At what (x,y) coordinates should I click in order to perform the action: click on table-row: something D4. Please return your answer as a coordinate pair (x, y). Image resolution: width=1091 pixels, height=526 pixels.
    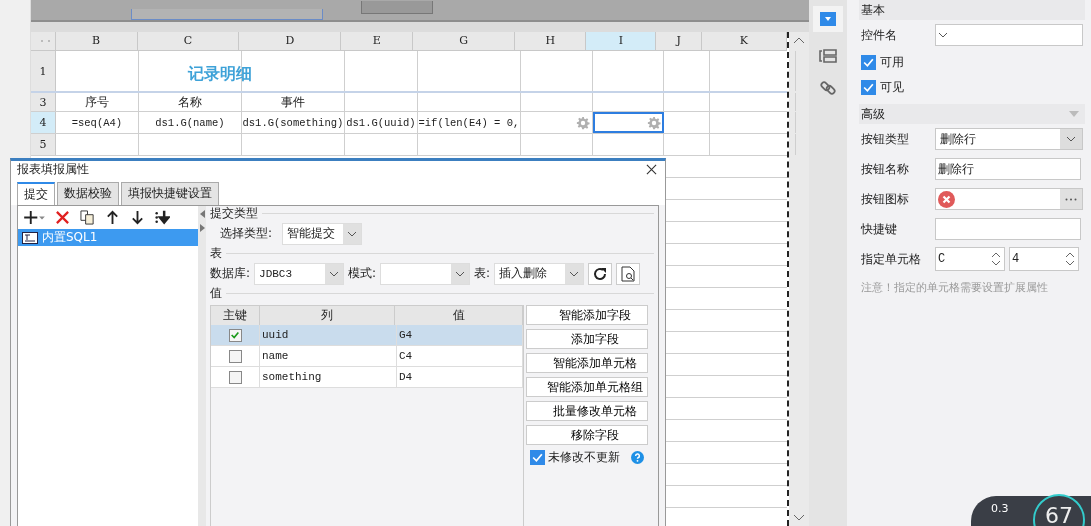
    Looking at the image, I should click on (367, 377).